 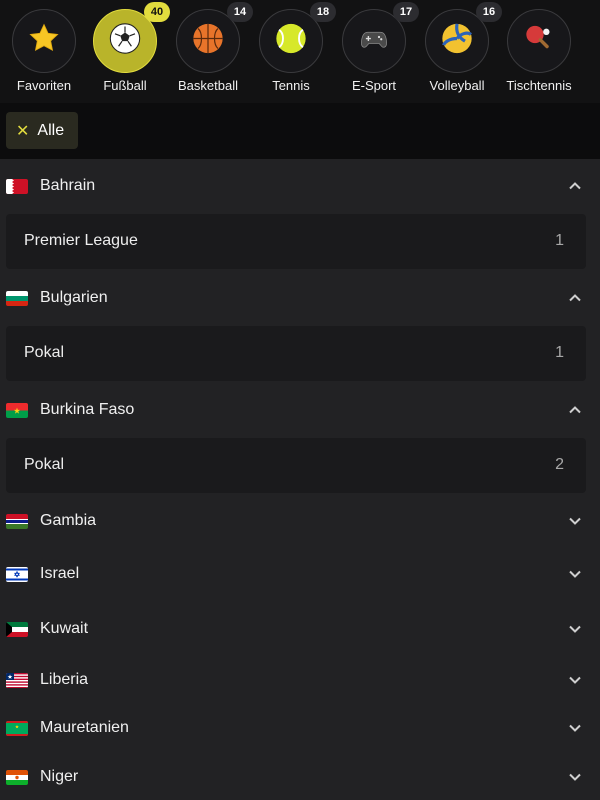 I want to click on league-row: Premier League 1, so click(x=296, y=241).